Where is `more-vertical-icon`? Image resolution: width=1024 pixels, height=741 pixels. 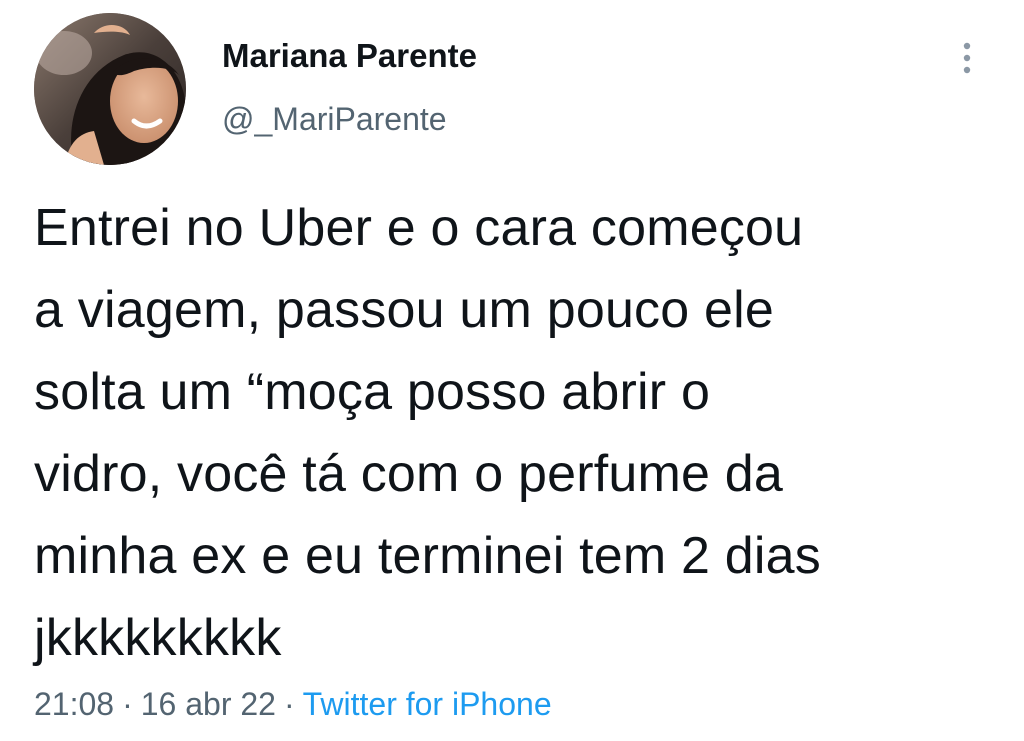 more-vertical-icon is located at coordinates (967, 58).